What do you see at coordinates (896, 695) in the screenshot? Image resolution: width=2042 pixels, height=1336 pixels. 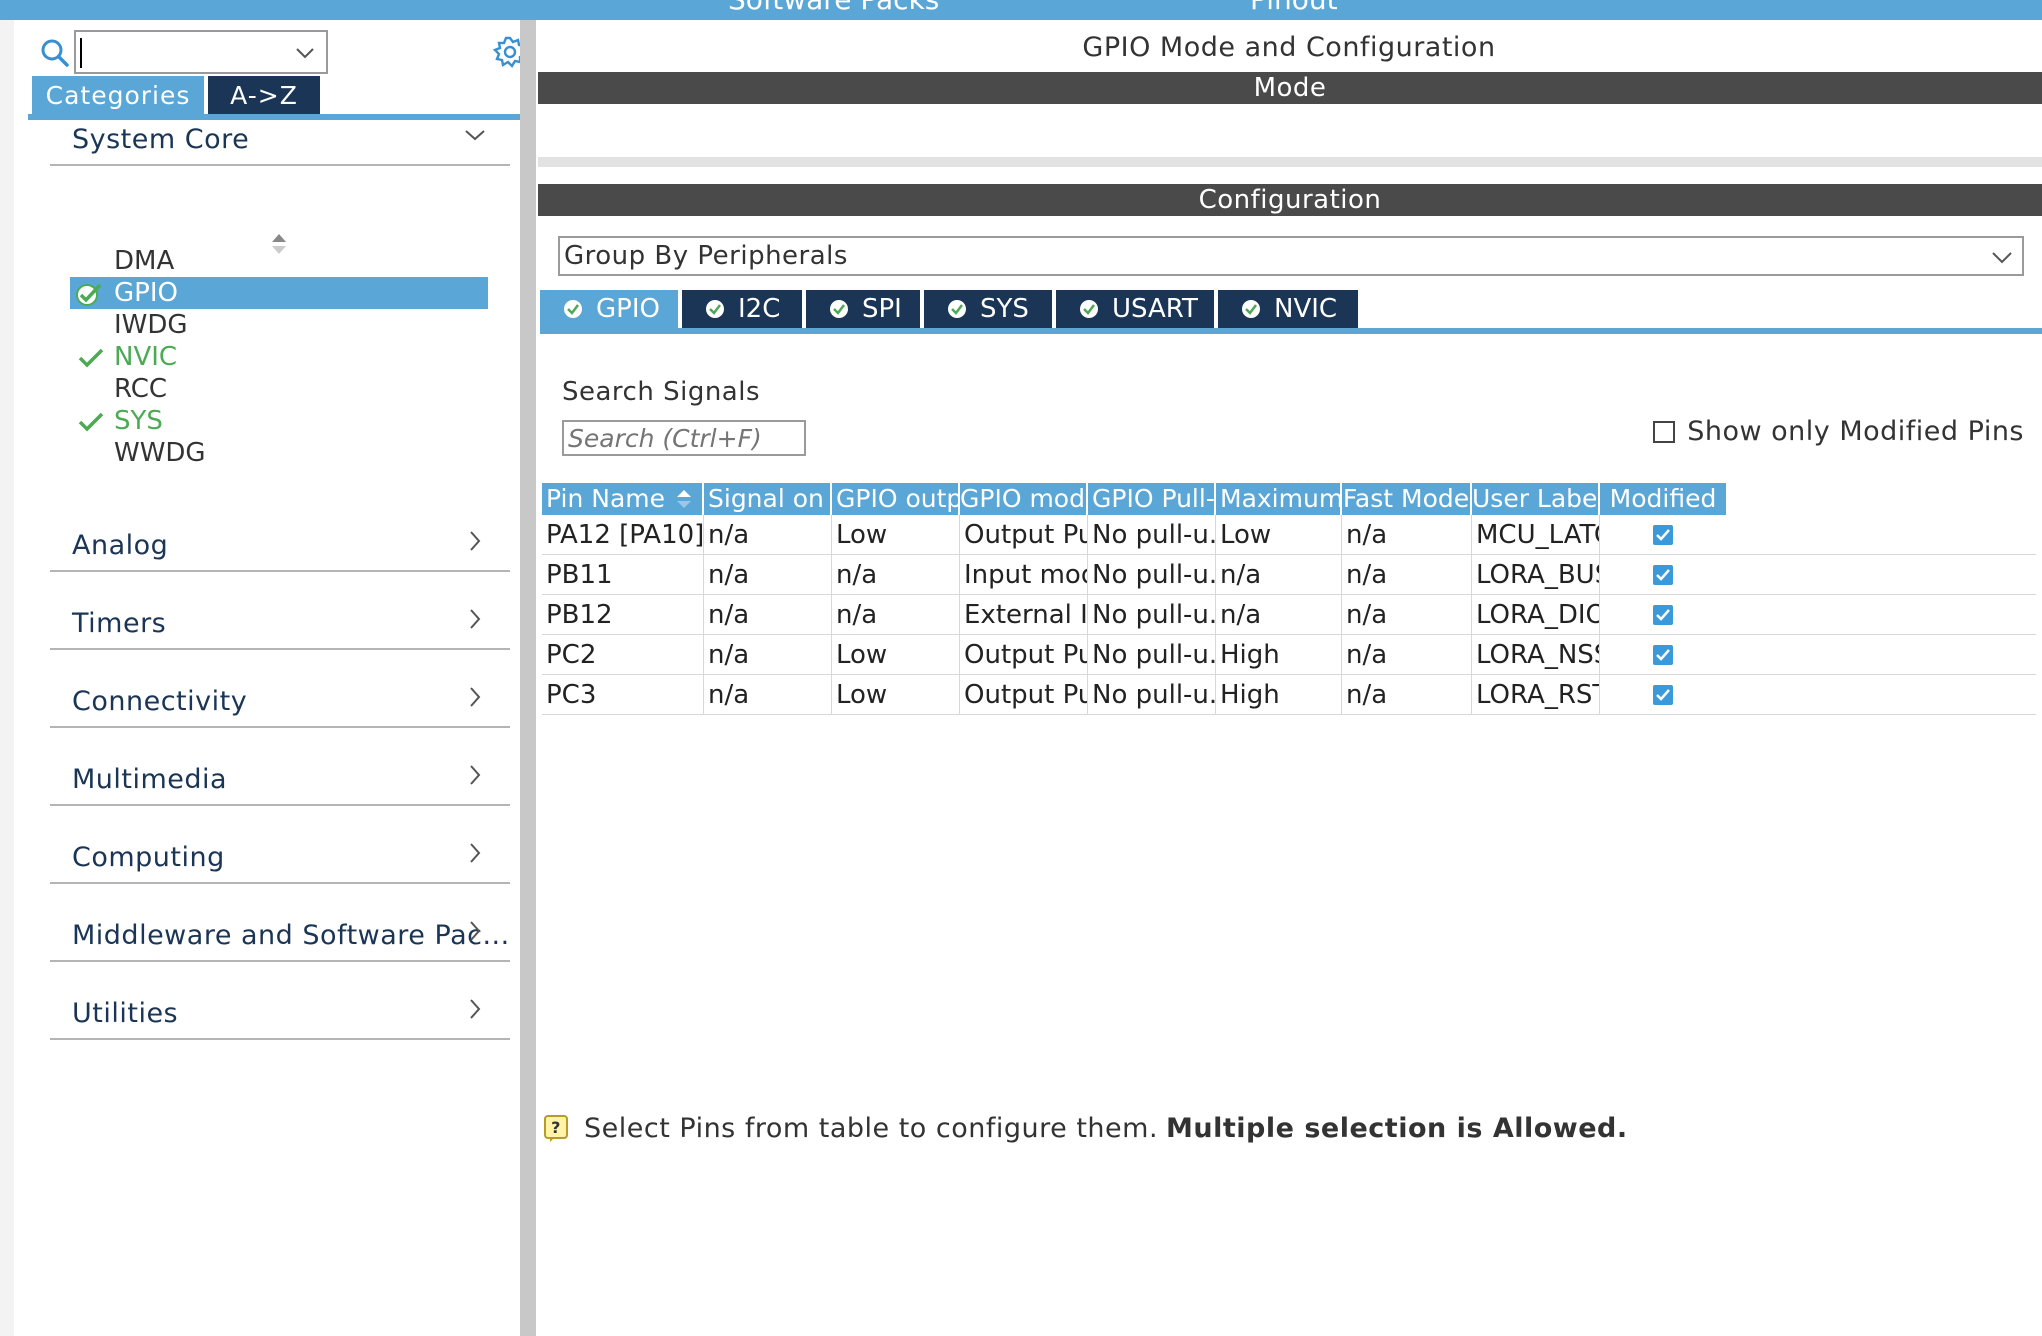 I see `cell-output-level: Low` at bounding box center [896, 695].